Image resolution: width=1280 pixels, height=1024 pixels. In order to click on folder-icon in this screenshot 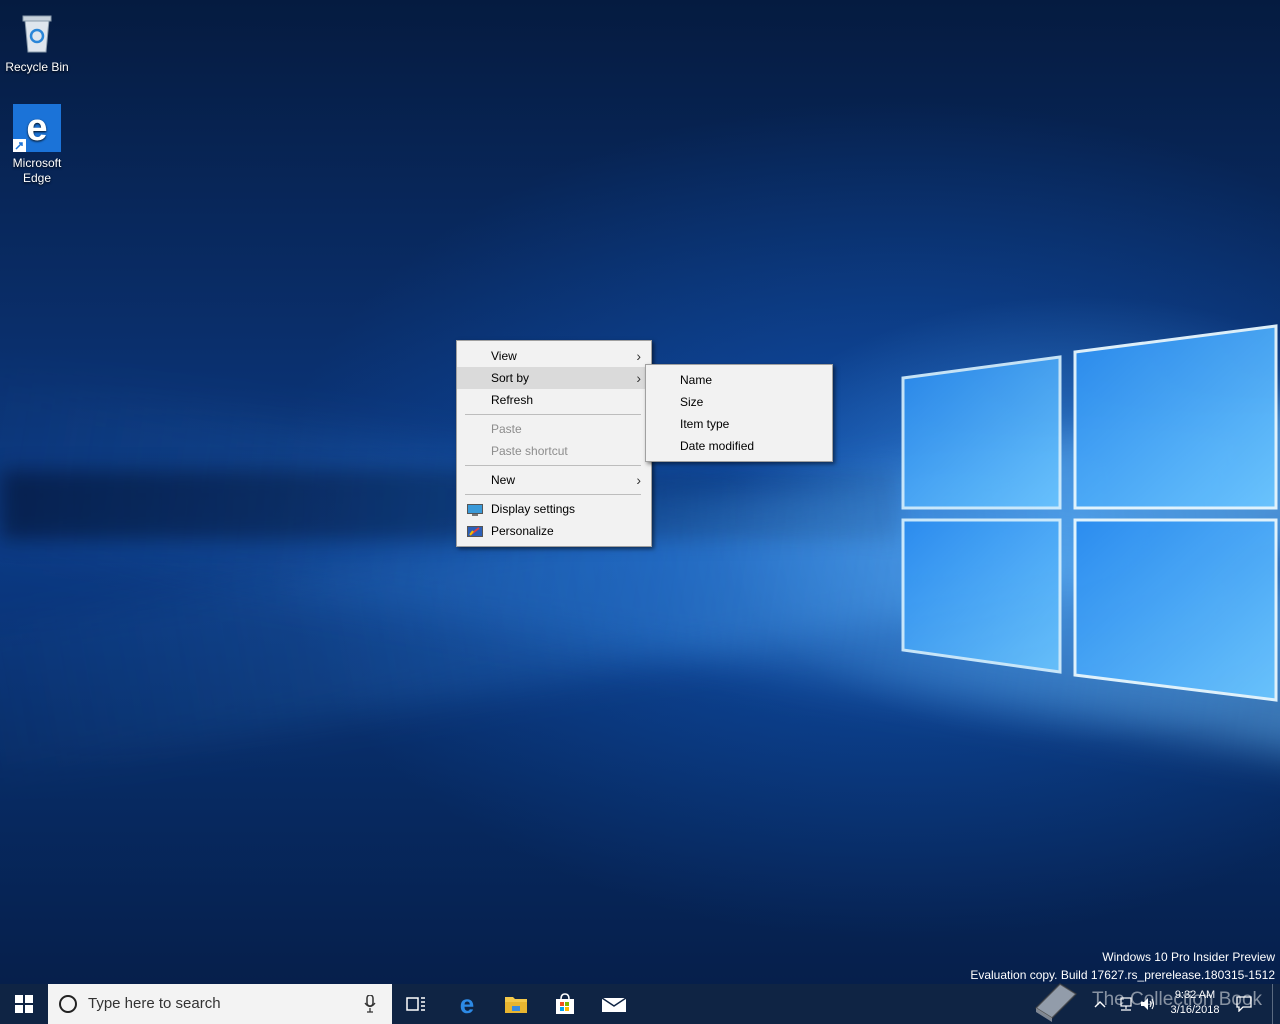, I will do `click(516, 1005)`.